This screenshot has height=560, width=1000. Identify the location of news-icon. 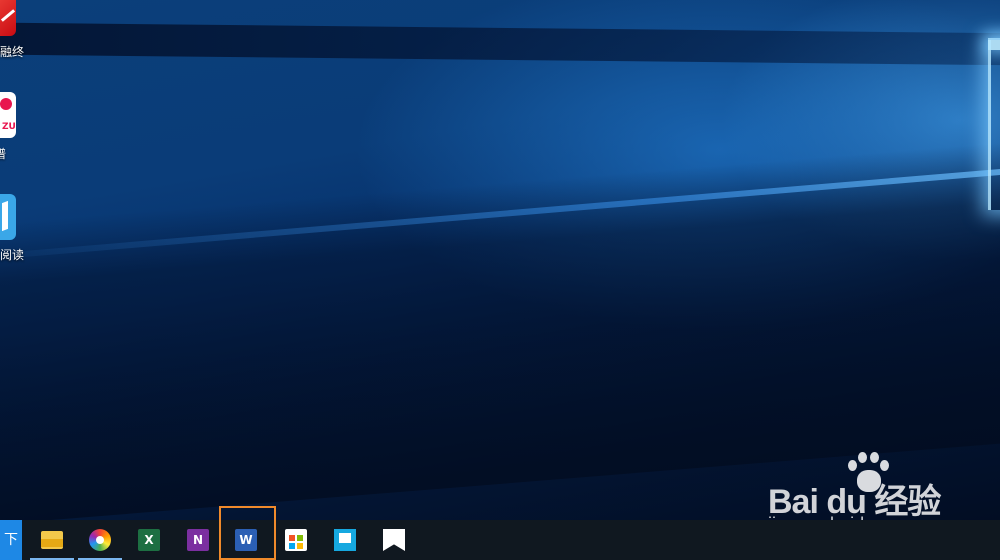
(345, 540).